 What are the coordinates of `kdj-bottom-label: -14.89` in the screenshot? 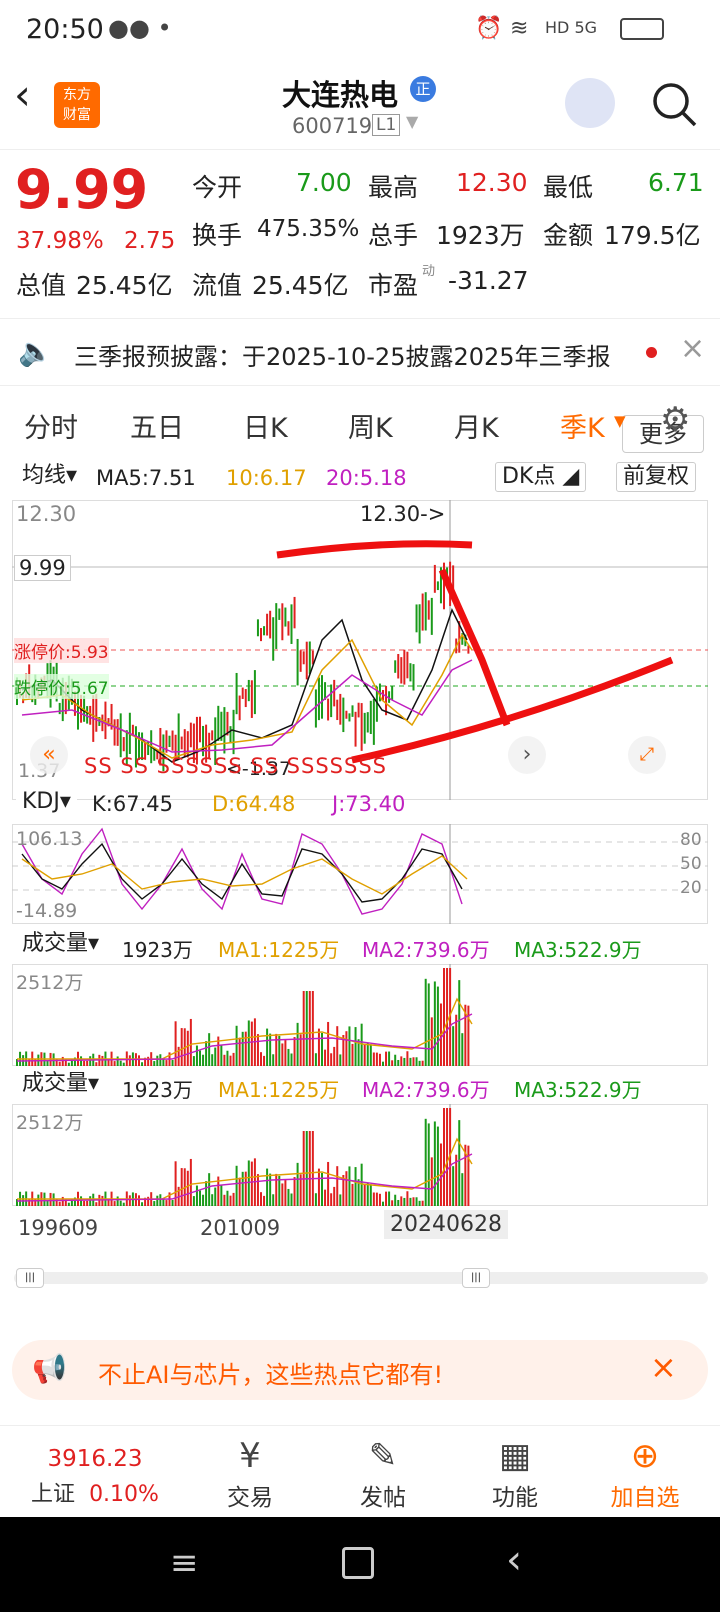 It's located at (47, 911).